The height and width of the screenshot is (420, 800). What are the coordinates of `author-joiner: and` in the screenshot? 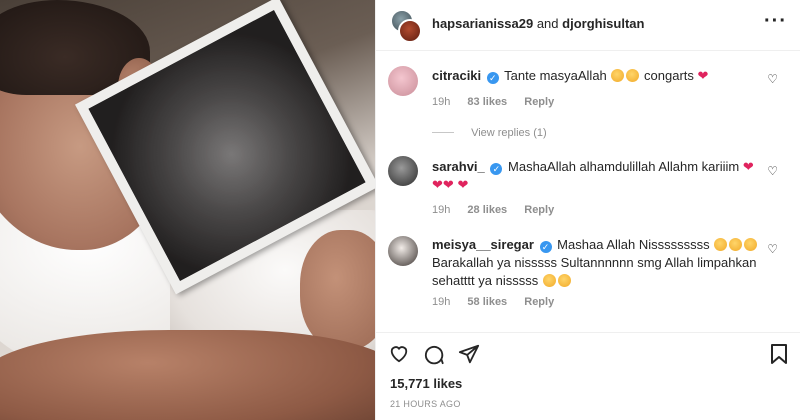 It's located at (547, 23).